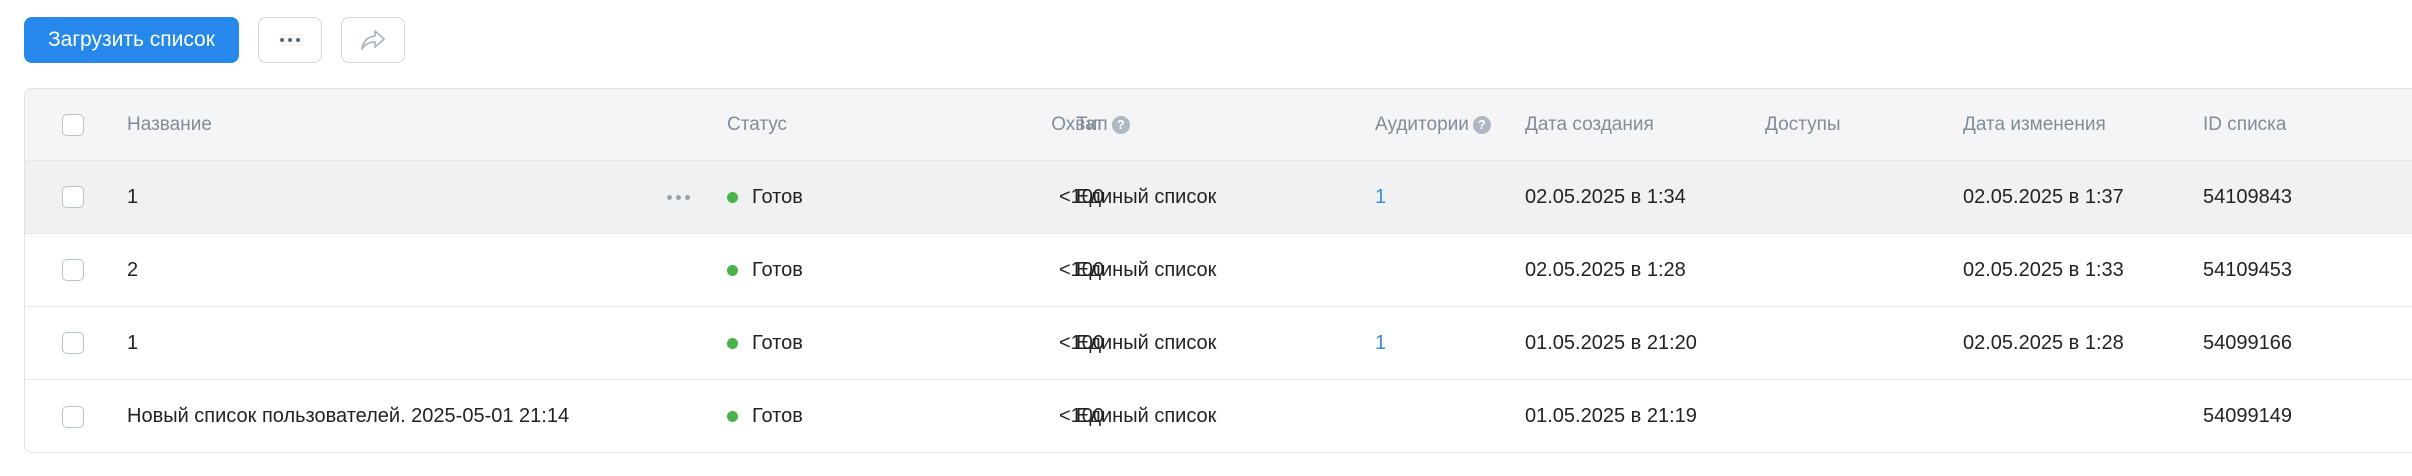 The width and height of the screenshot is (2412, 476). Describe the element at coordinates (1422, 124) in the screenshot. I see `column-header-audiences-label: Аудитории` at that location.